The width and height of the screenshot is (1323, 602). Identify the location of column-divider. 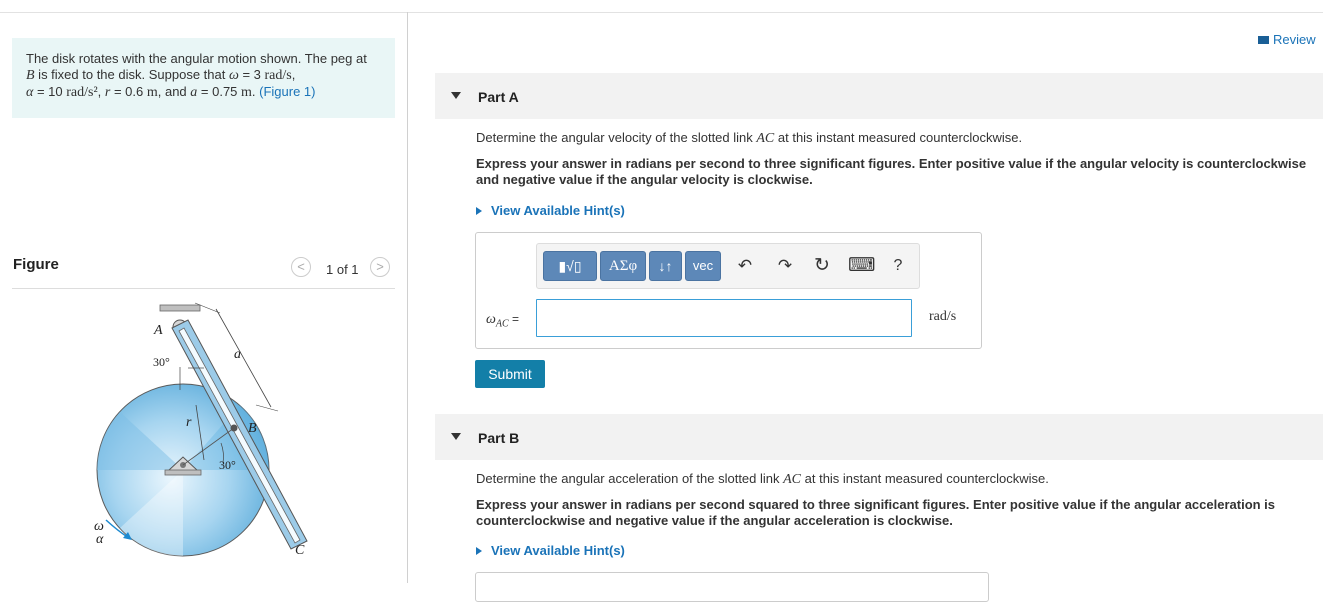
(407, 297).